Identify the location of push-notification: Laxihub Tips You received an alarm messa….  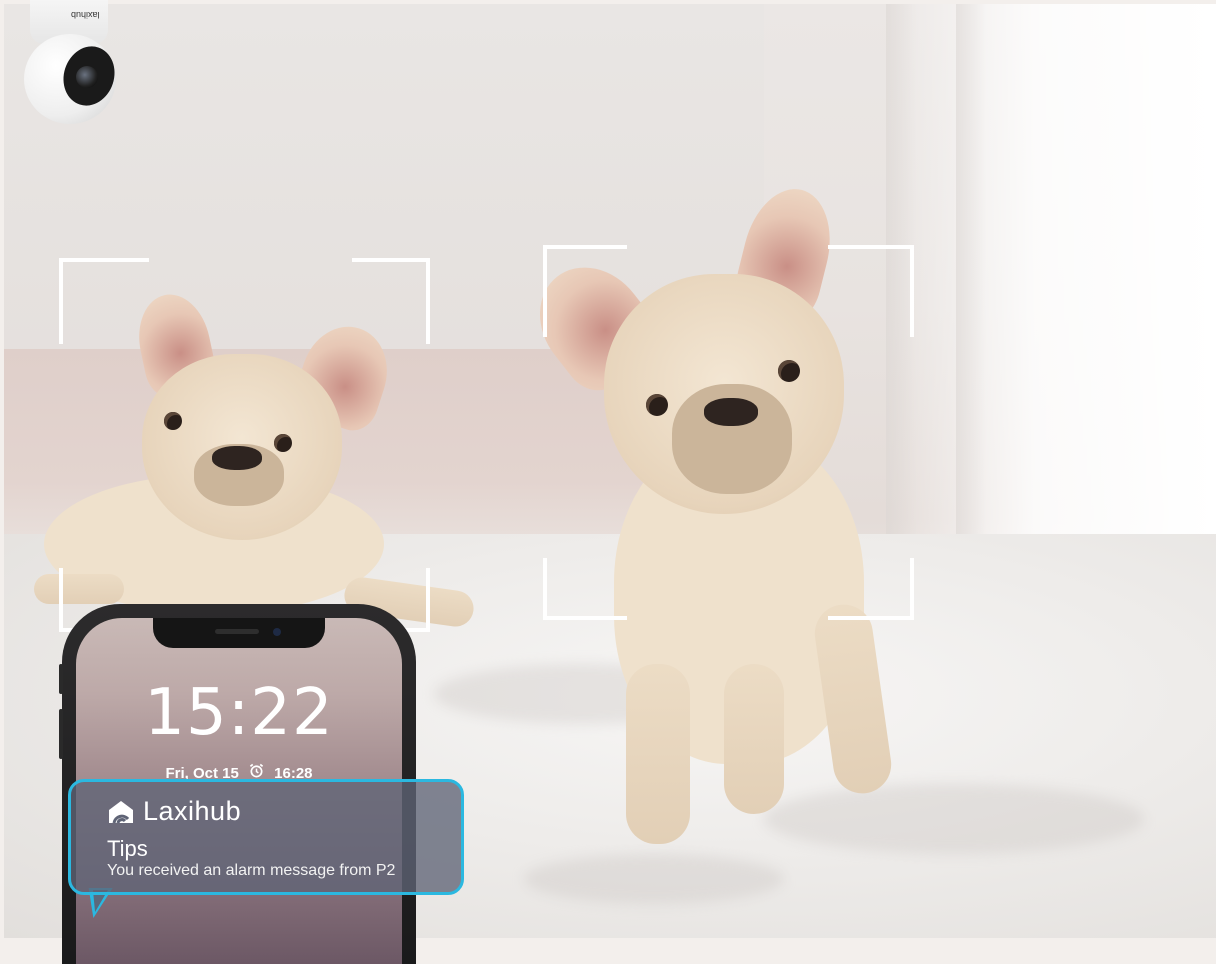
(266, 837).